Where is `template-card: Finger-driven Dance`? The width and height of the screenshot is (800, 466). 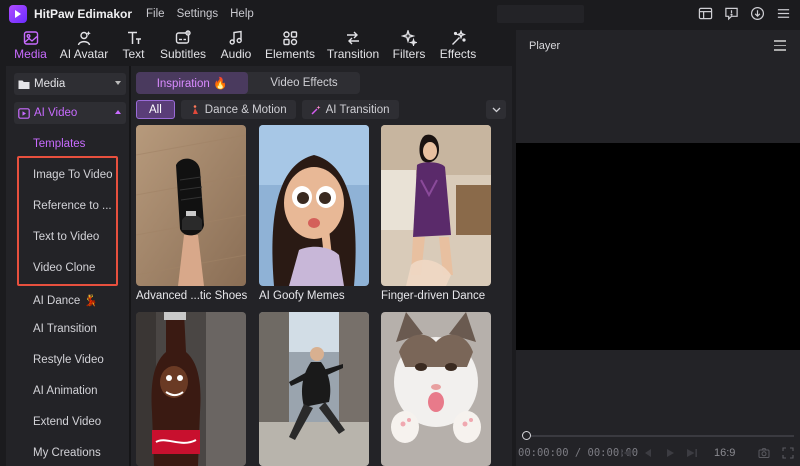 template-card: Finger-driven Dance is located at coordinates (436, 213).